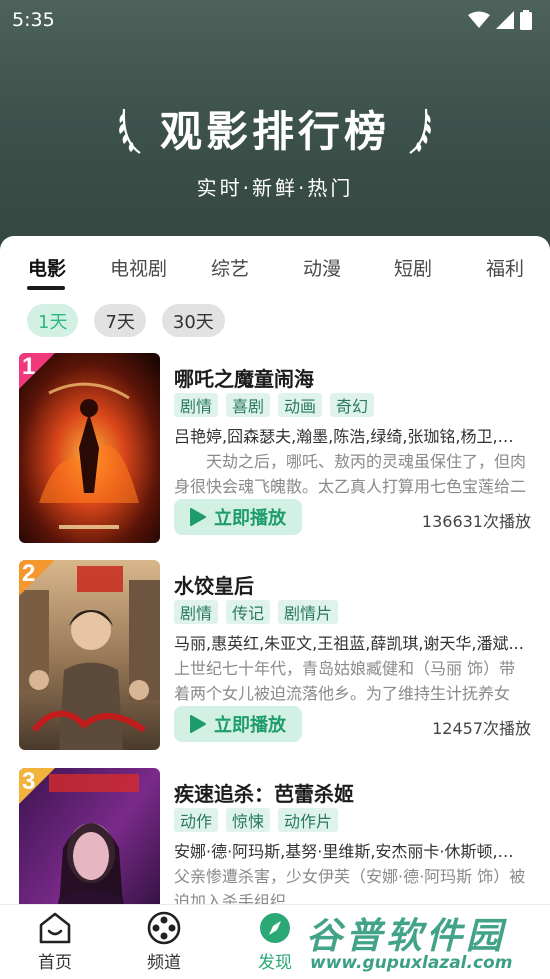 This screenshot has width=550, height=979. Describe the element at coordinates (244, 377) in the screenshot. I see `movie-title: 哪吒之魔童闹海` at that location.